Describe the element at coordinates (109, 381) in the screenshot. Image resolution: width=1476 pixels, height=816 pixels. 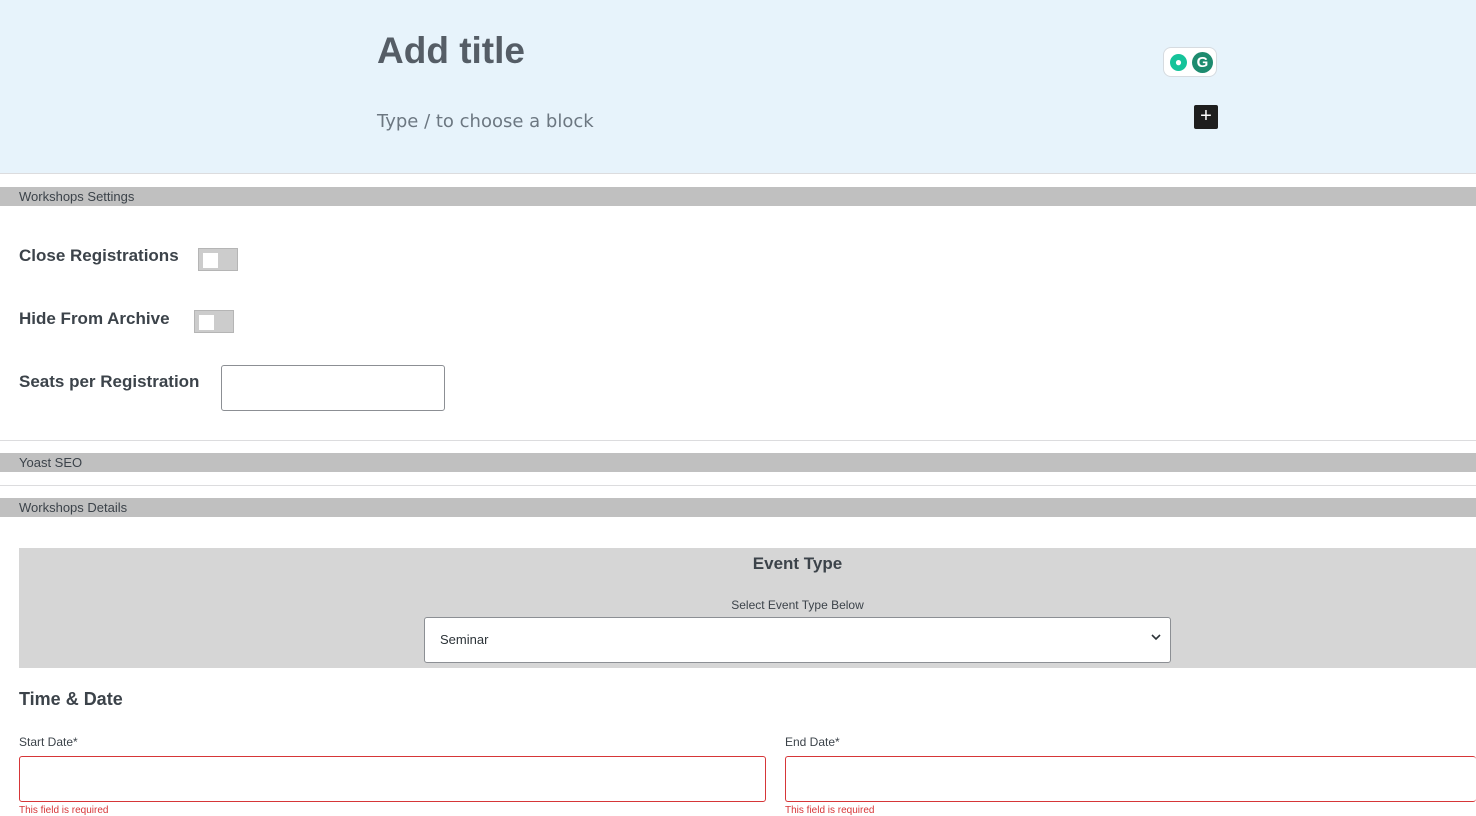
I see `seats-per-registration-label: Seats per Registration` at that location.